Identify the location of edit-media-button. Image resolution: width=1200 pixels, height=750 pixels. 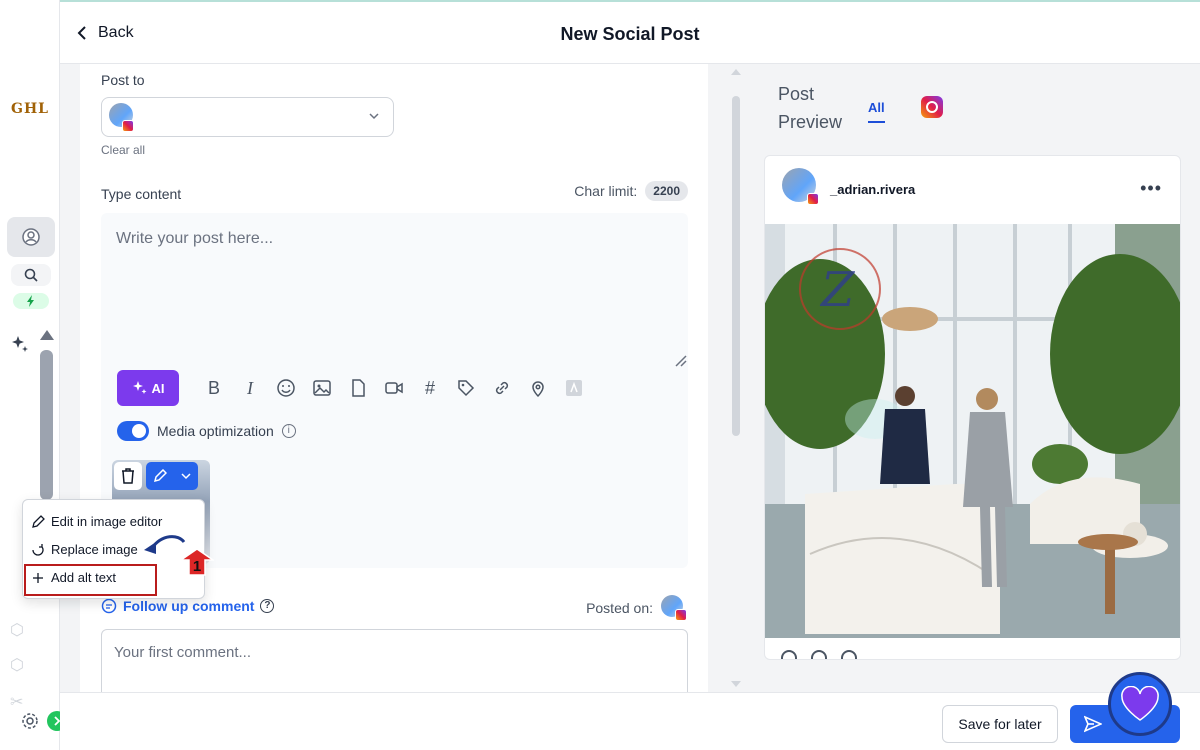
(172, 476).